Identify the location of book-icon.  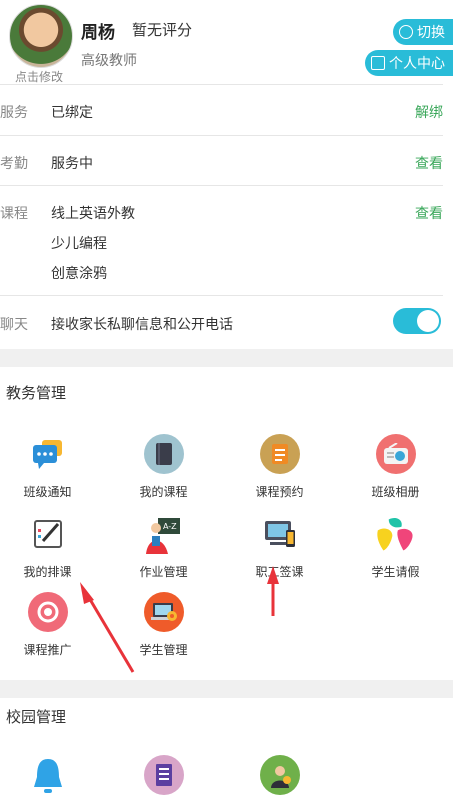
(163, 454).